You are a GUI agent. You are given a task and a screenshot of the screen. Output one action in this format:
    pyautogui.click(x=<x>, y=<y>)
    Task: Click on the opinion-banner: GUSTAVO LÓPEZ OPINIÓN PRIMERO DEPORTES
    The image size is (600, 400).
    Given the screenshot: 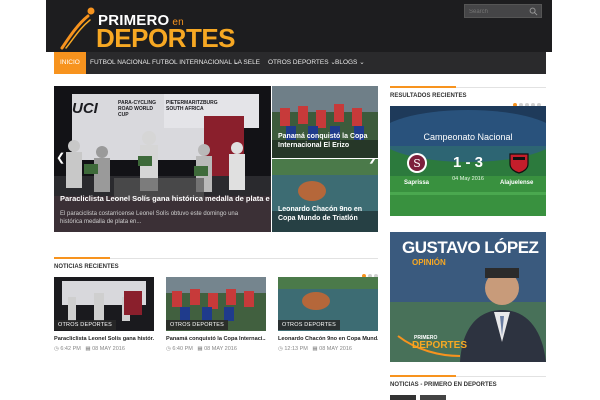 What is the action you would take?
    pyautogui.click(x=468, y=297)
    